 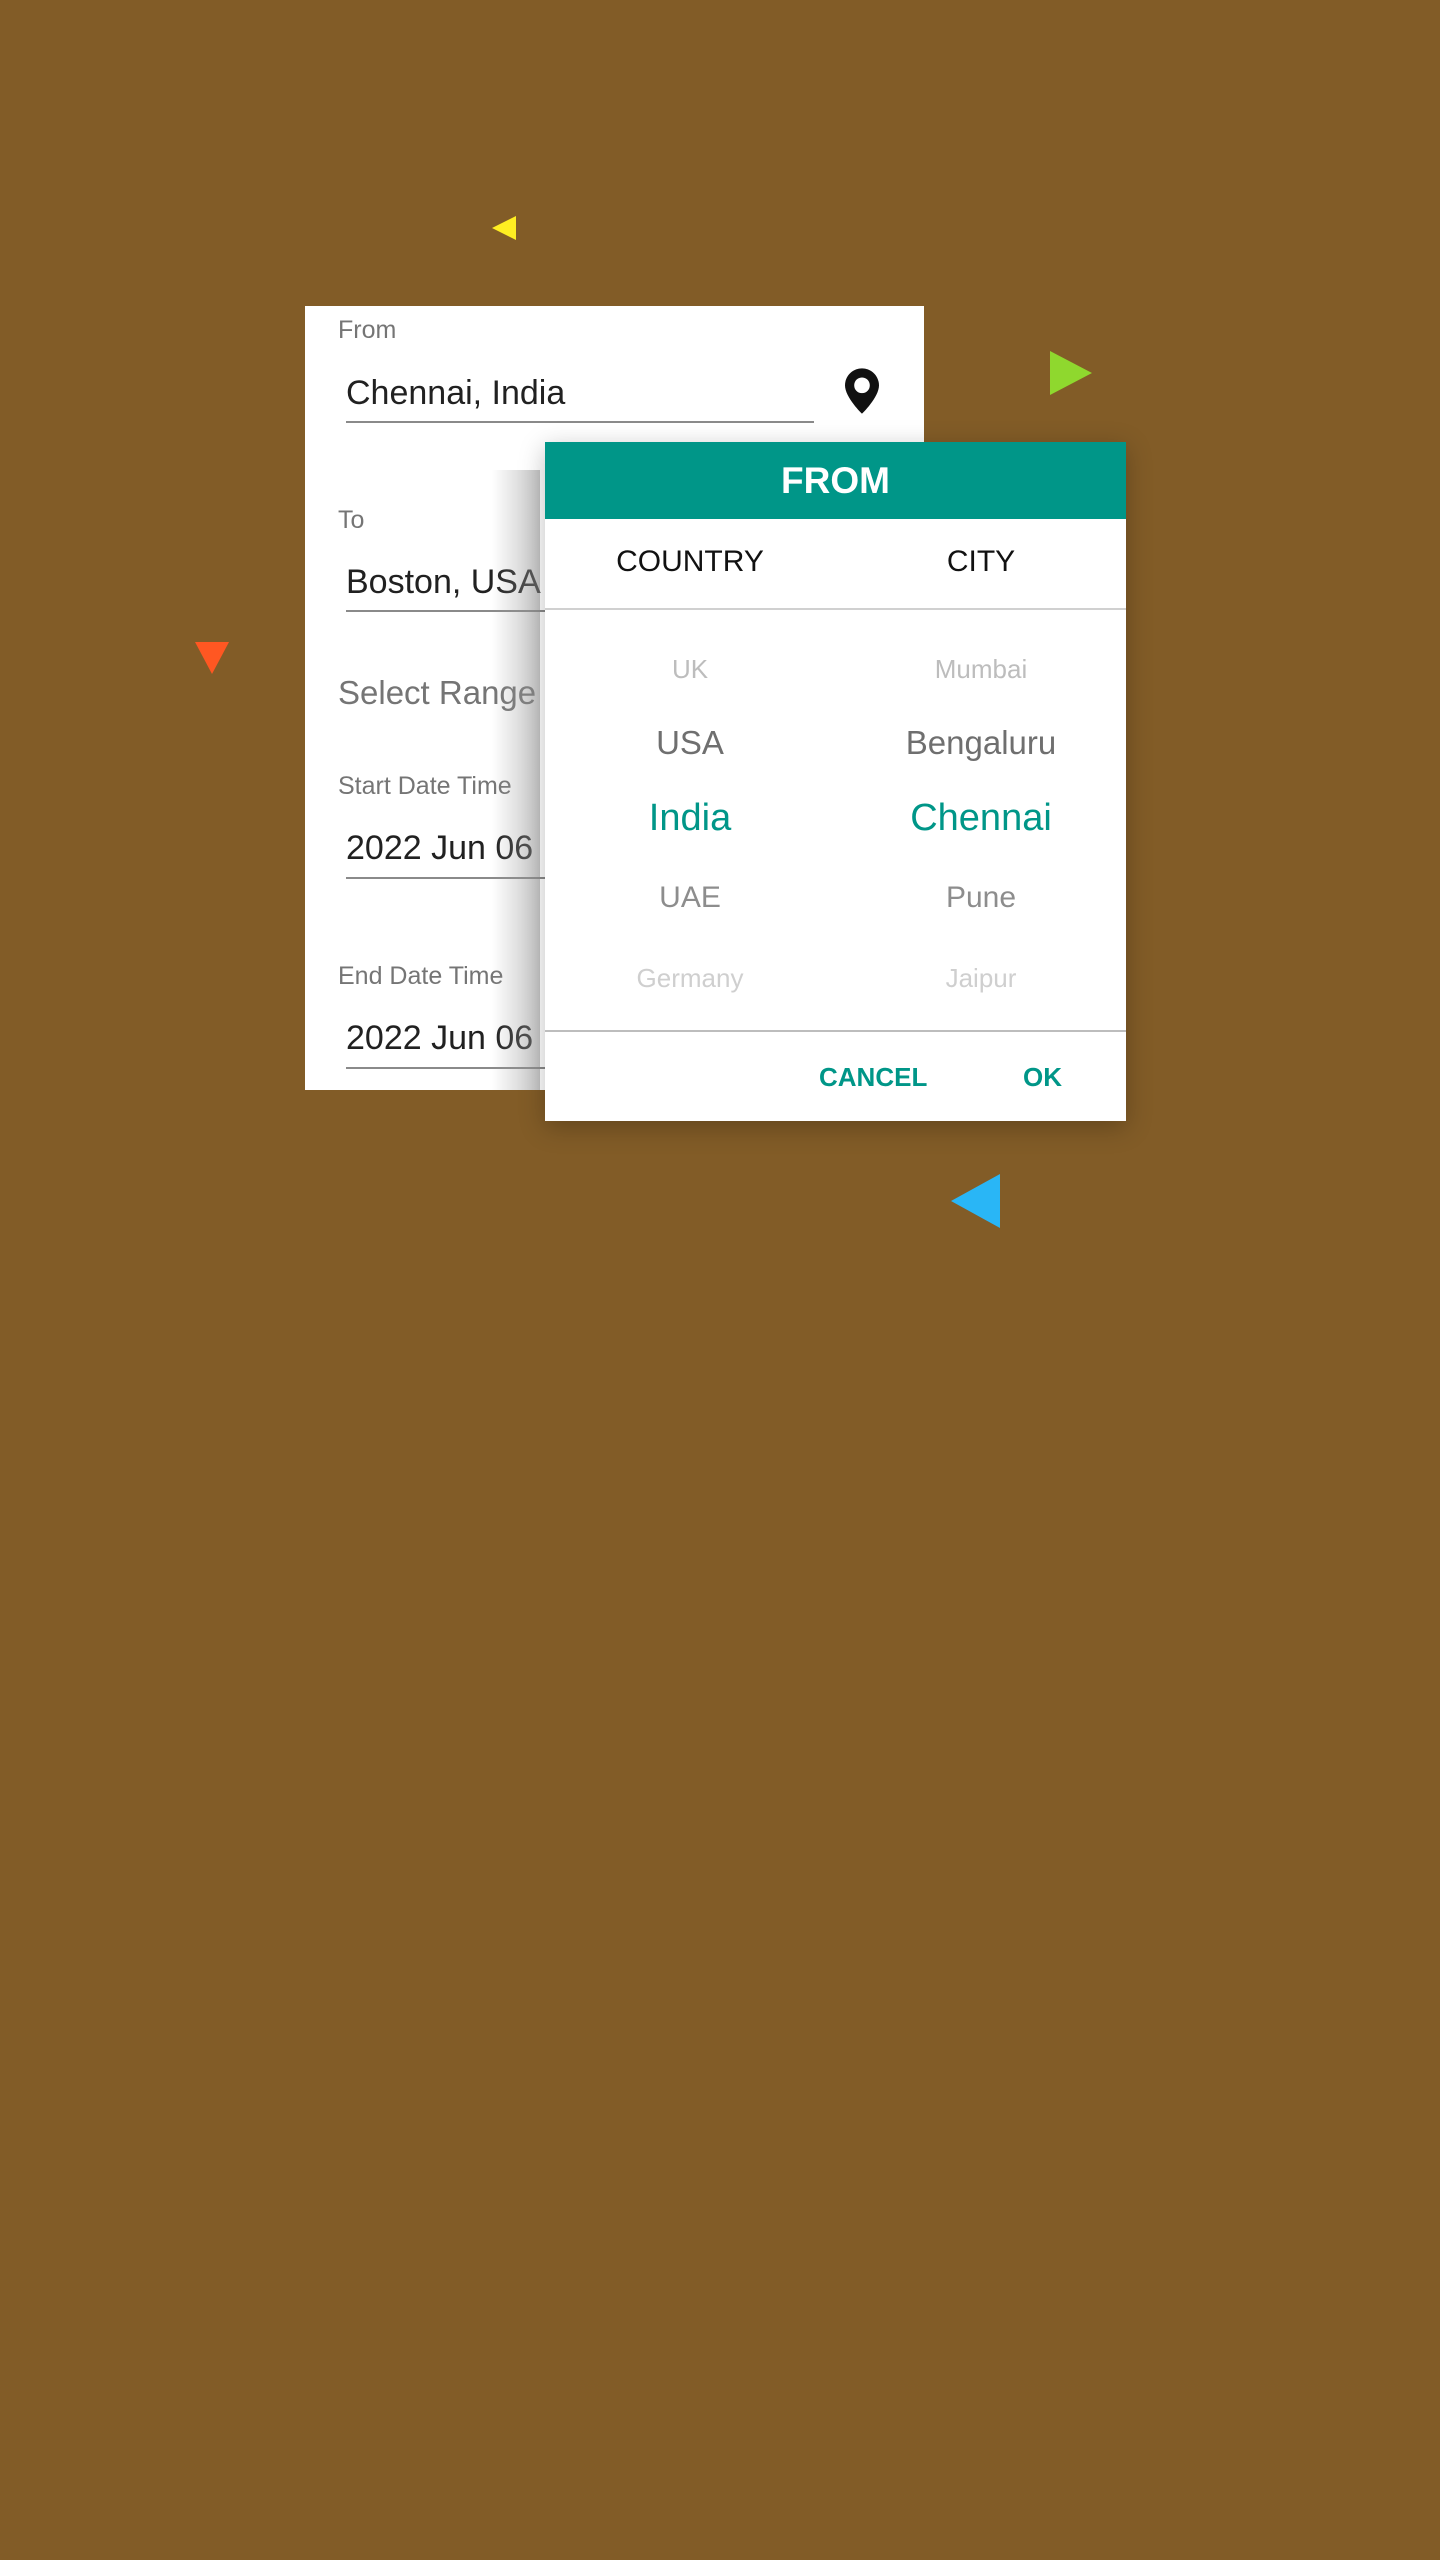 I want to click on to-label: To, so click(x=351, y=520).